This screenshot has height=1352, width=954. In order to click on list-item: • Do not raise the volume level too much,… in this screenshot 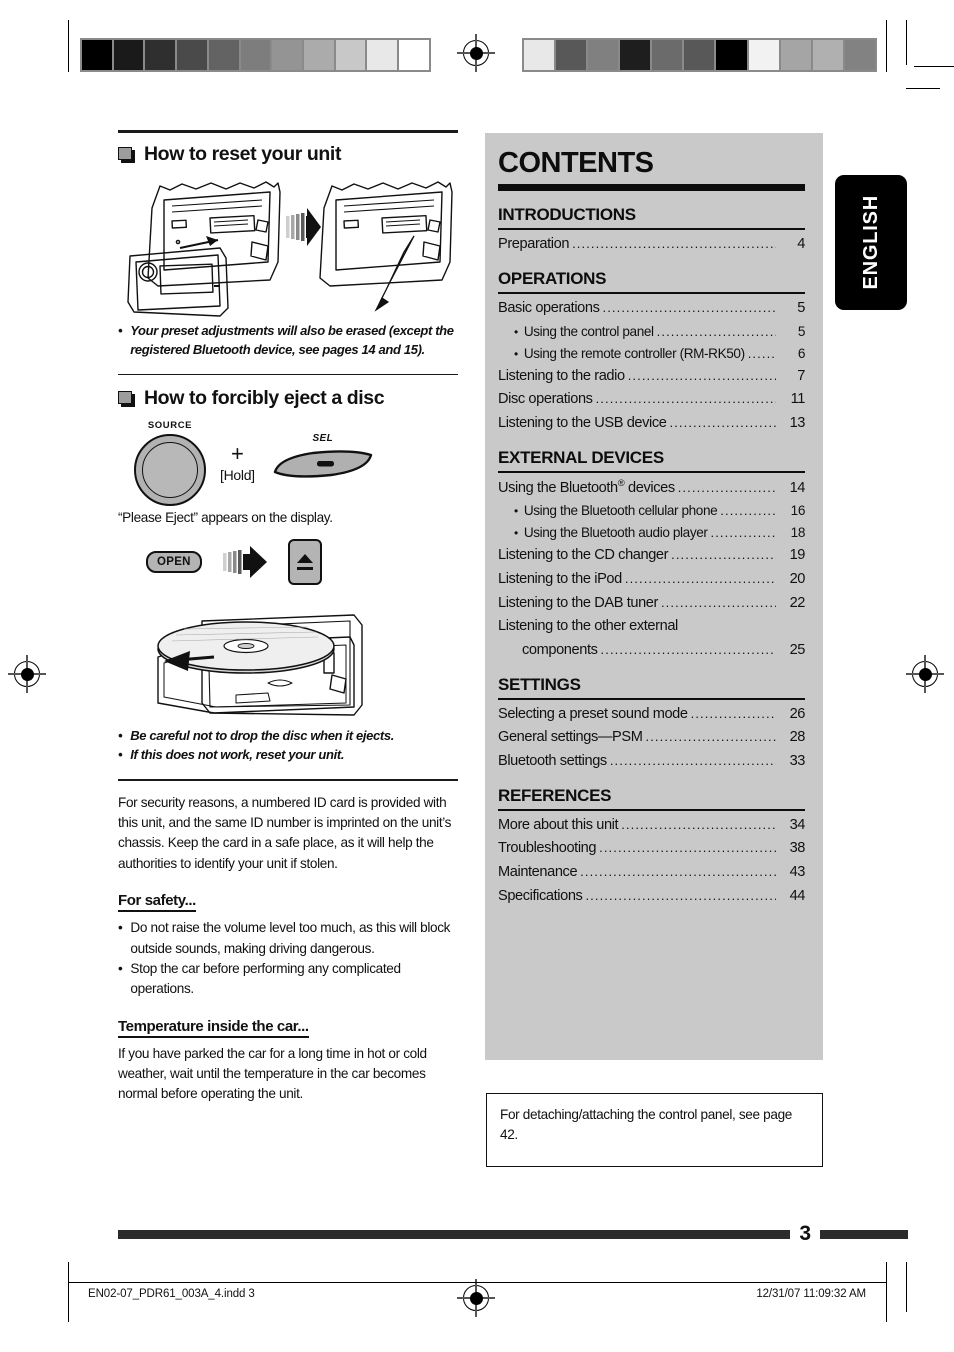, I will do `click(288, 938)`.